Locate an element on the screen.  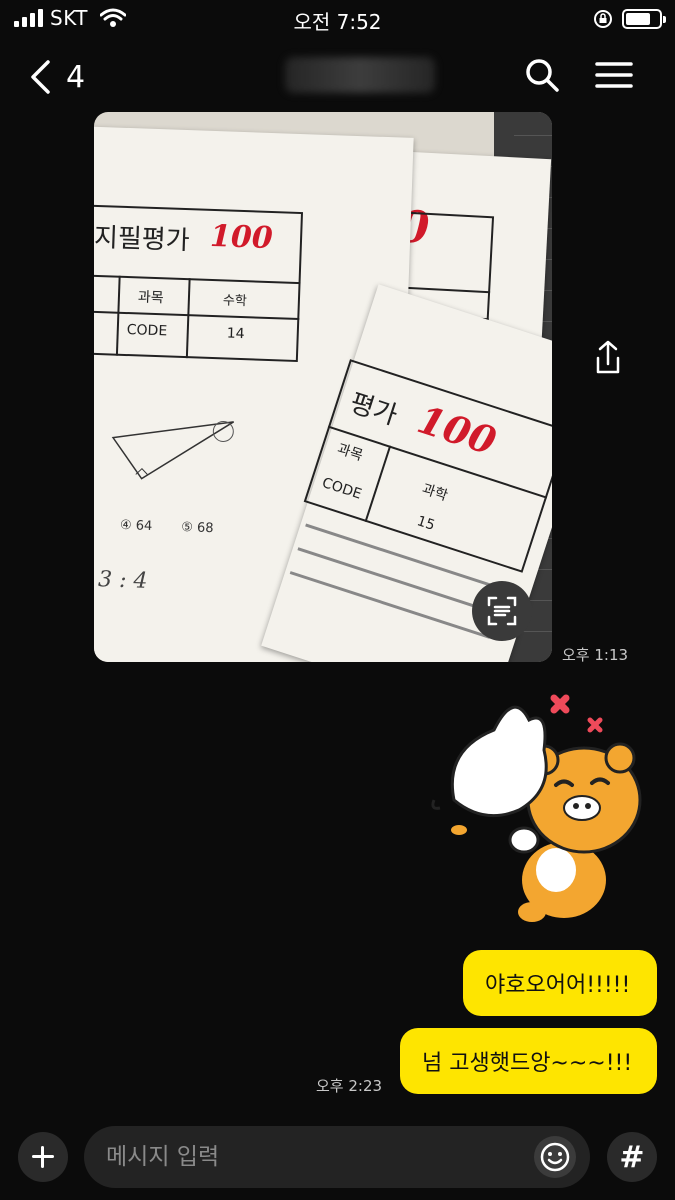
triangle-sketch is located at coordinates (173, 450).